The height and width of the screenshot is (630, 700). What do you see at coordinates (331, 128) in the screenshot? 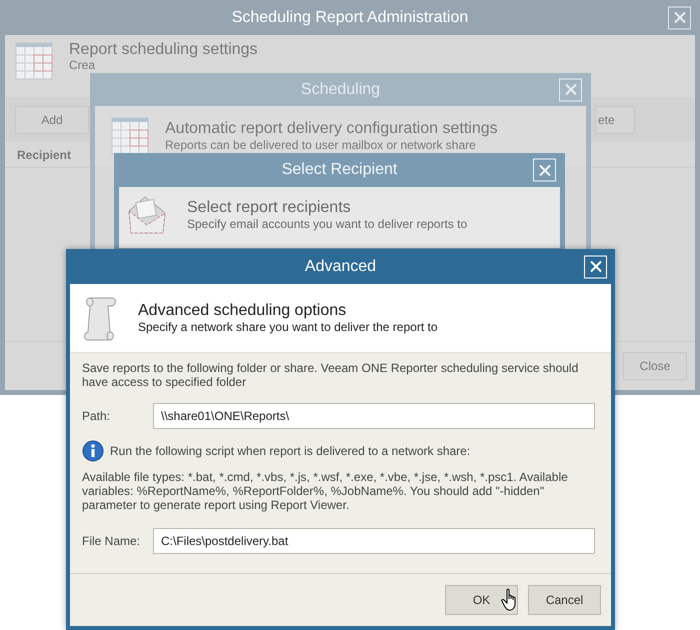
I see `header-title: Automatic report delivery configuration settings` at bounding box center [331, 128].